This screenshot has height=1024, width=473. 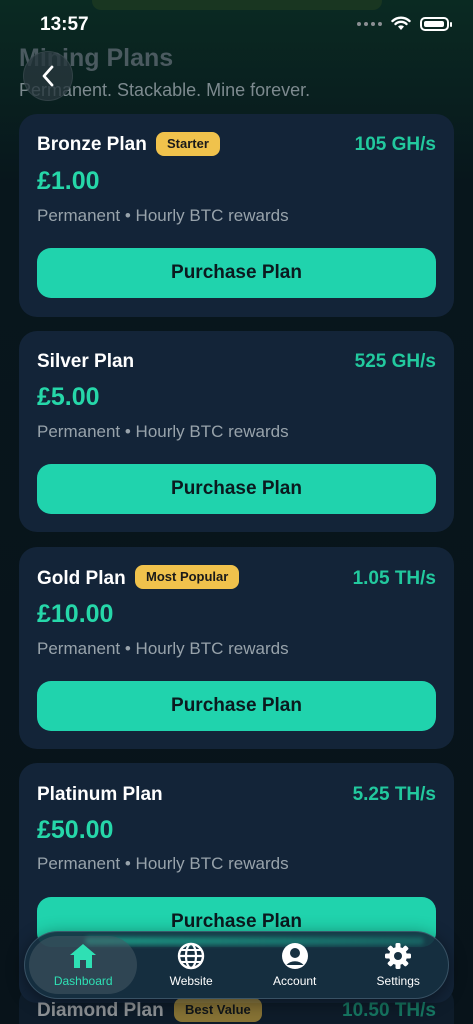 I want to click on purchase-button-gold: Purchase Plan, so click(x=236, y=706).